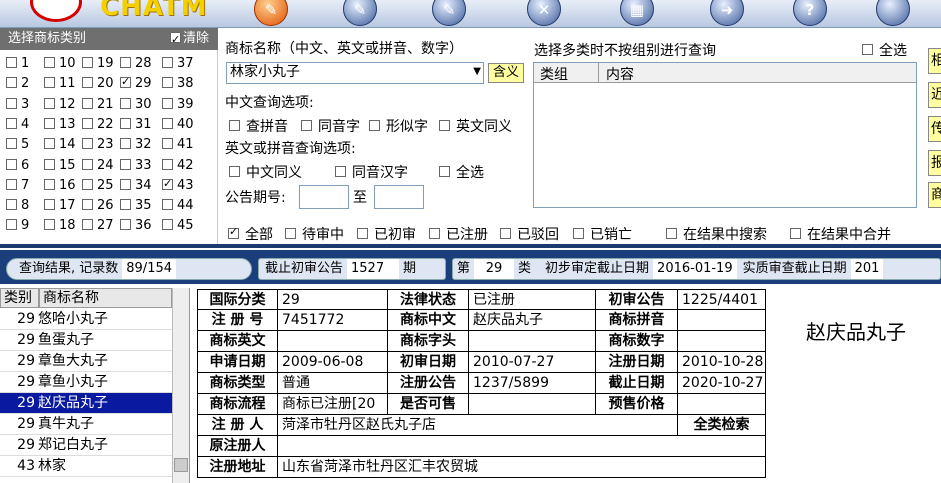 The image size is (941, 483). What do you see at coordinates (840, 234) in the screenshot?
I see `result-option-1: 在结果中合并` at bounding box center [840, 234].